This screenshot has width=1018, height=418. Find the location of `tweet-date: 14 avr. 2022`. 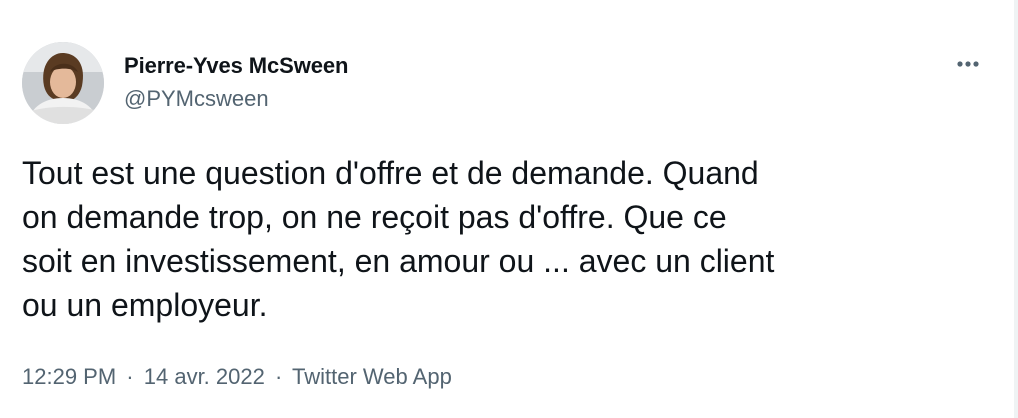

tweet-date: 14 avr. 2022 is located at coordinates (204, 376).